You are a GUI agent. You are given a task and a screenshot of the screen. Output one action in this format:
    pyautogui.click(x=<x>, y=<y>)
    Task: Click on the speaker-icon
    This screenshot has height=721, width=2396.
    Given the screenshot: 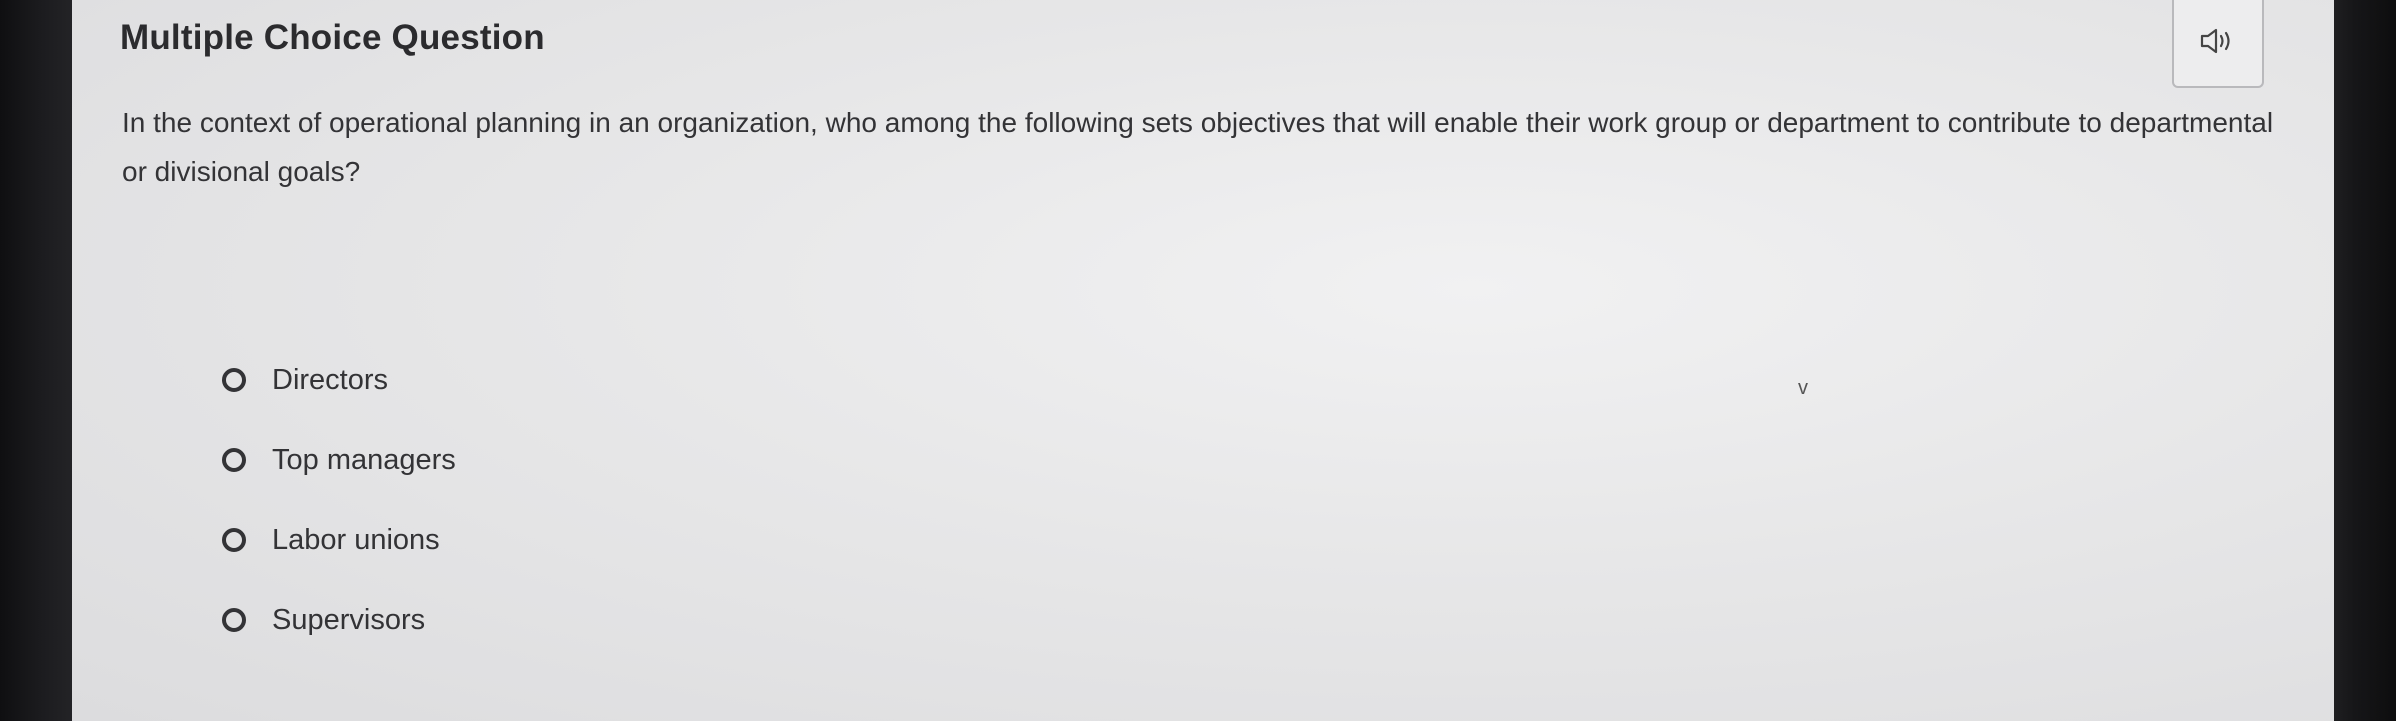 What is the action you would take?
    pyautogui.click(x=2218, y=43)
    